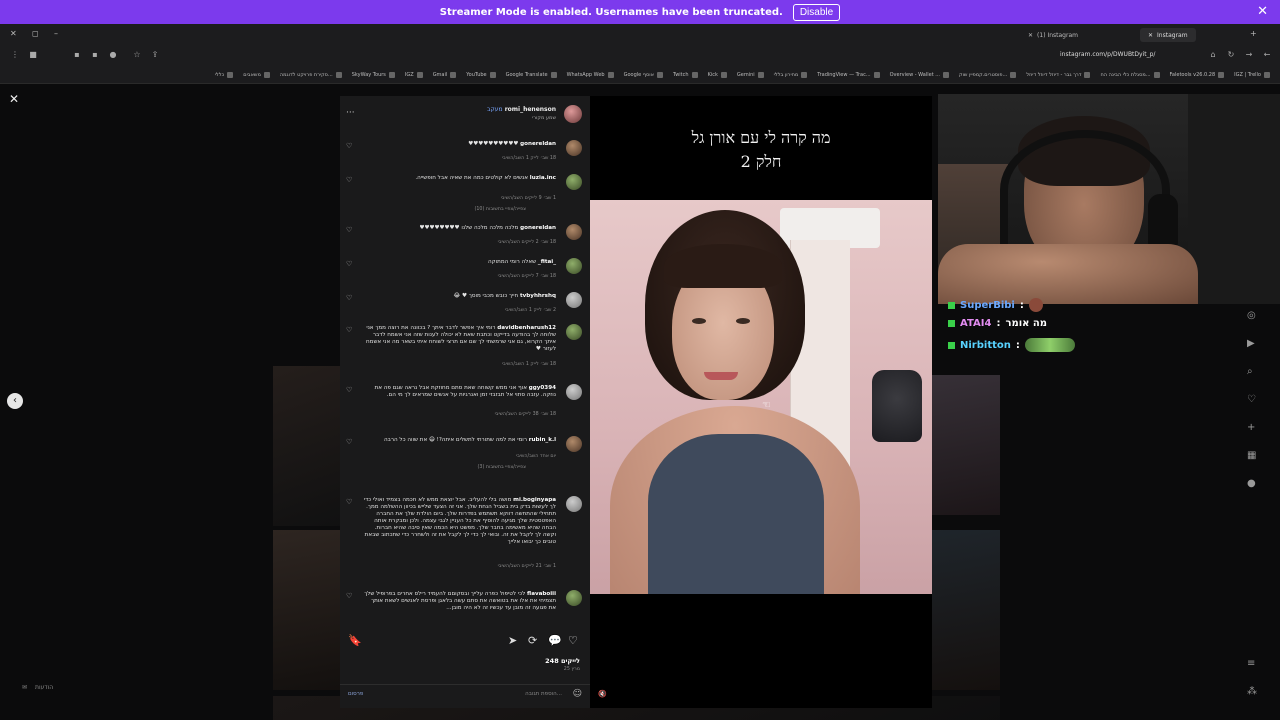  I want to click on comment-username: rubin_k.l, so click(542, 440).